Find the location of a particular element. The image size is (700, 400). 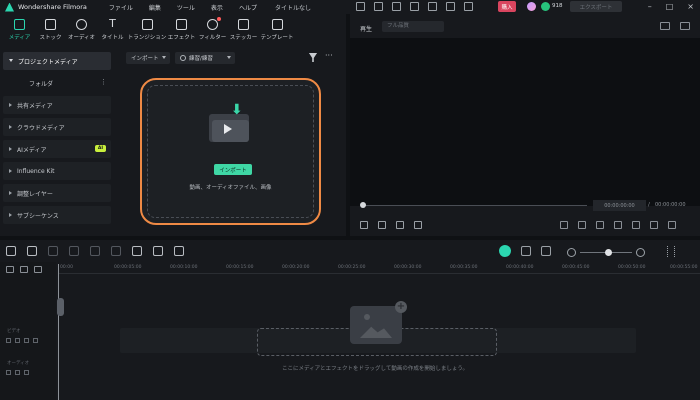

tab-media: メディア is located at coordinates (19, 33).